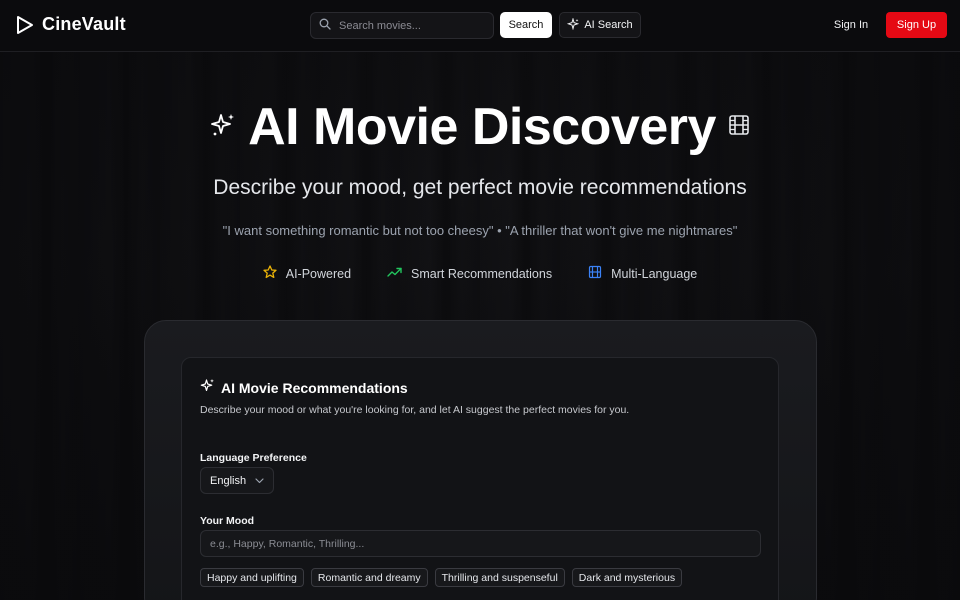 The width and height of the screenshot is (960, 600). What do you see at coordinates (627, 577) in the screenshot?
I see `mood-chip: Dark and mysterious` at bounding box center [627, 577].